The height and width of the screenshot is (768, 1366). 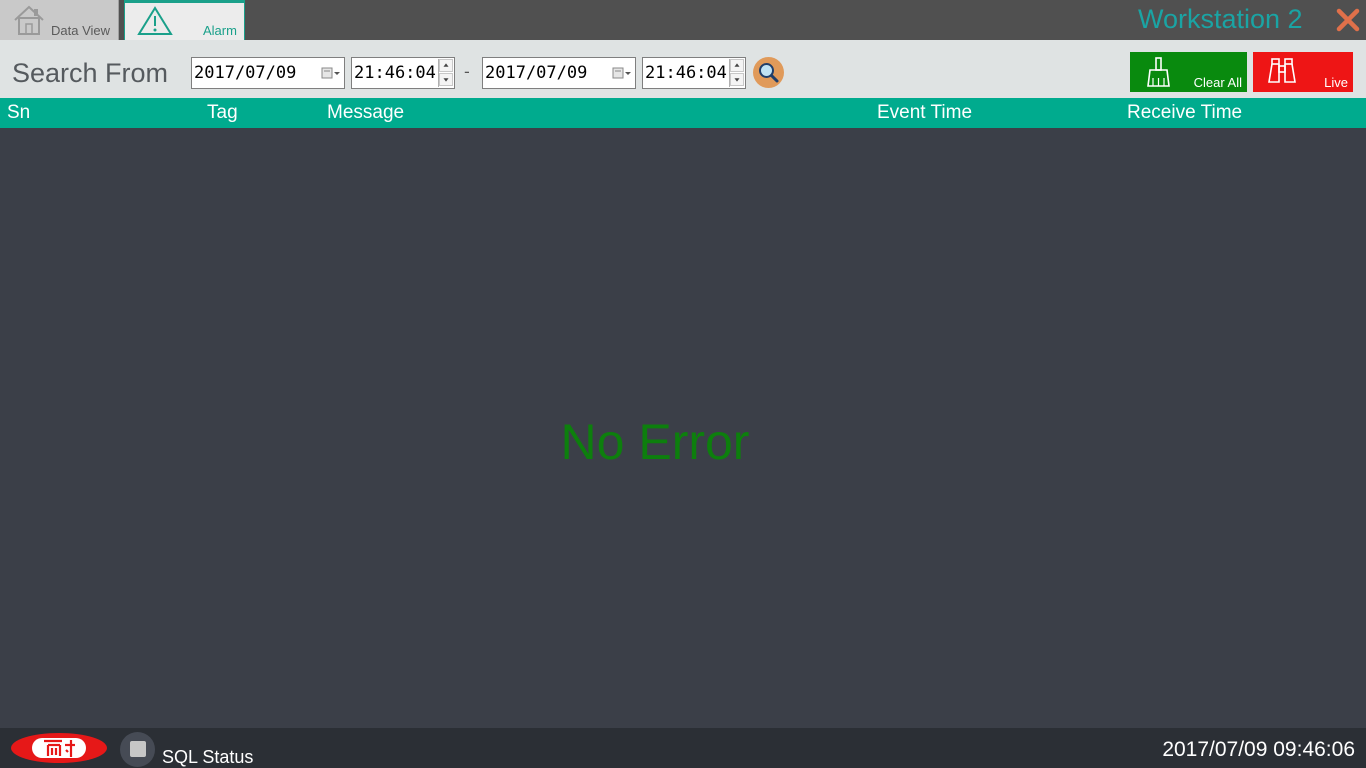 I want to click on to-time-stepper: 21:46:04, so click(x=694, y=73).